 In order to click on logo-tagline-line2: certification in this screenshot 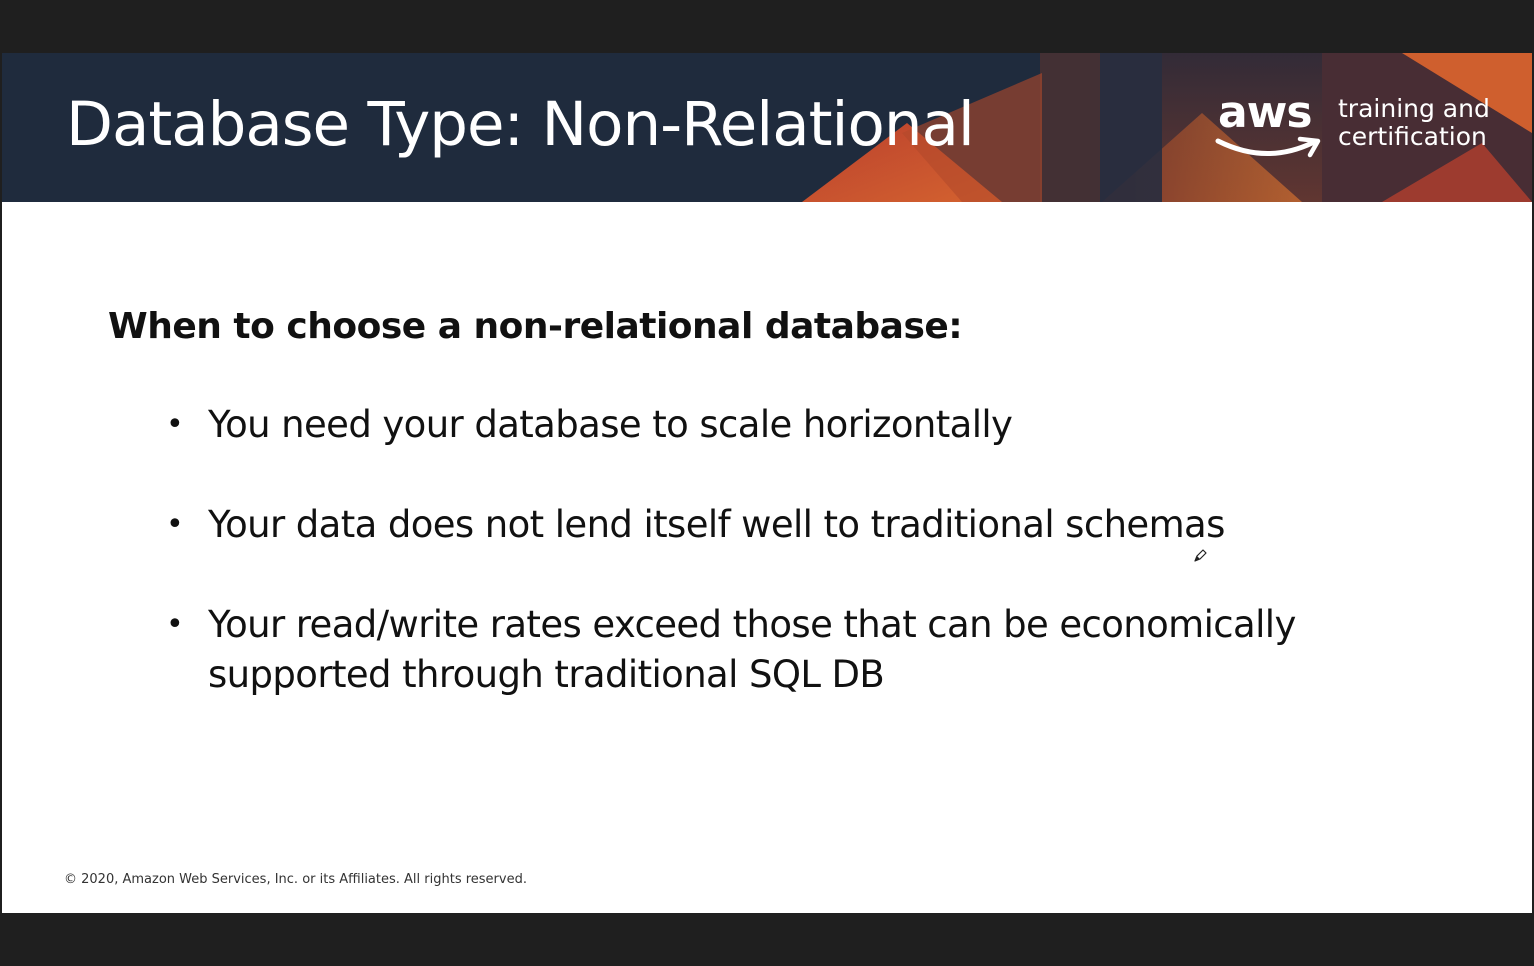, I will do `click(1412, 136)`.